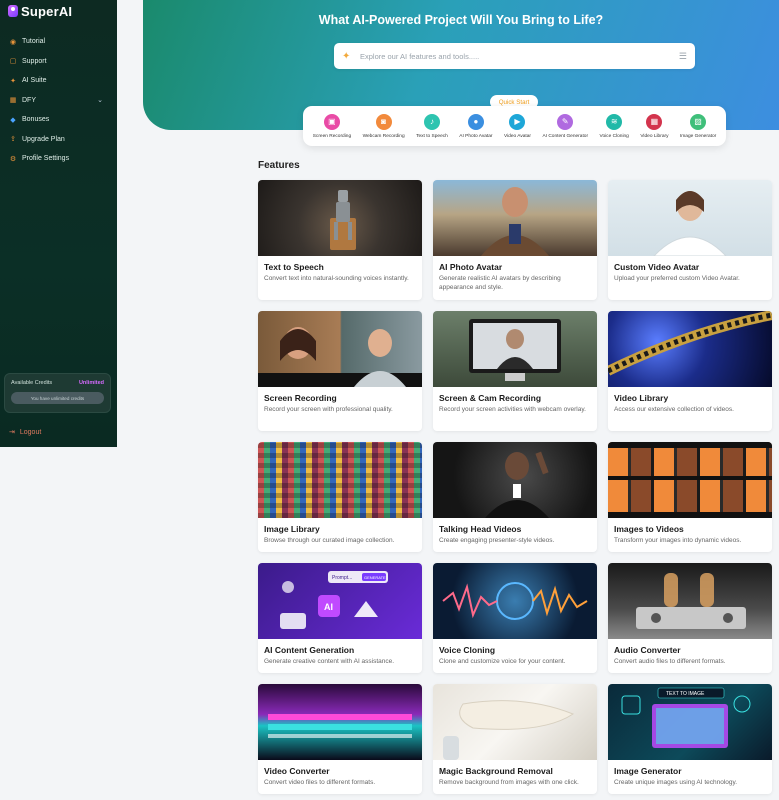  I want to click on card-description: Create engaging presenter-style videos., so click(497, 540).